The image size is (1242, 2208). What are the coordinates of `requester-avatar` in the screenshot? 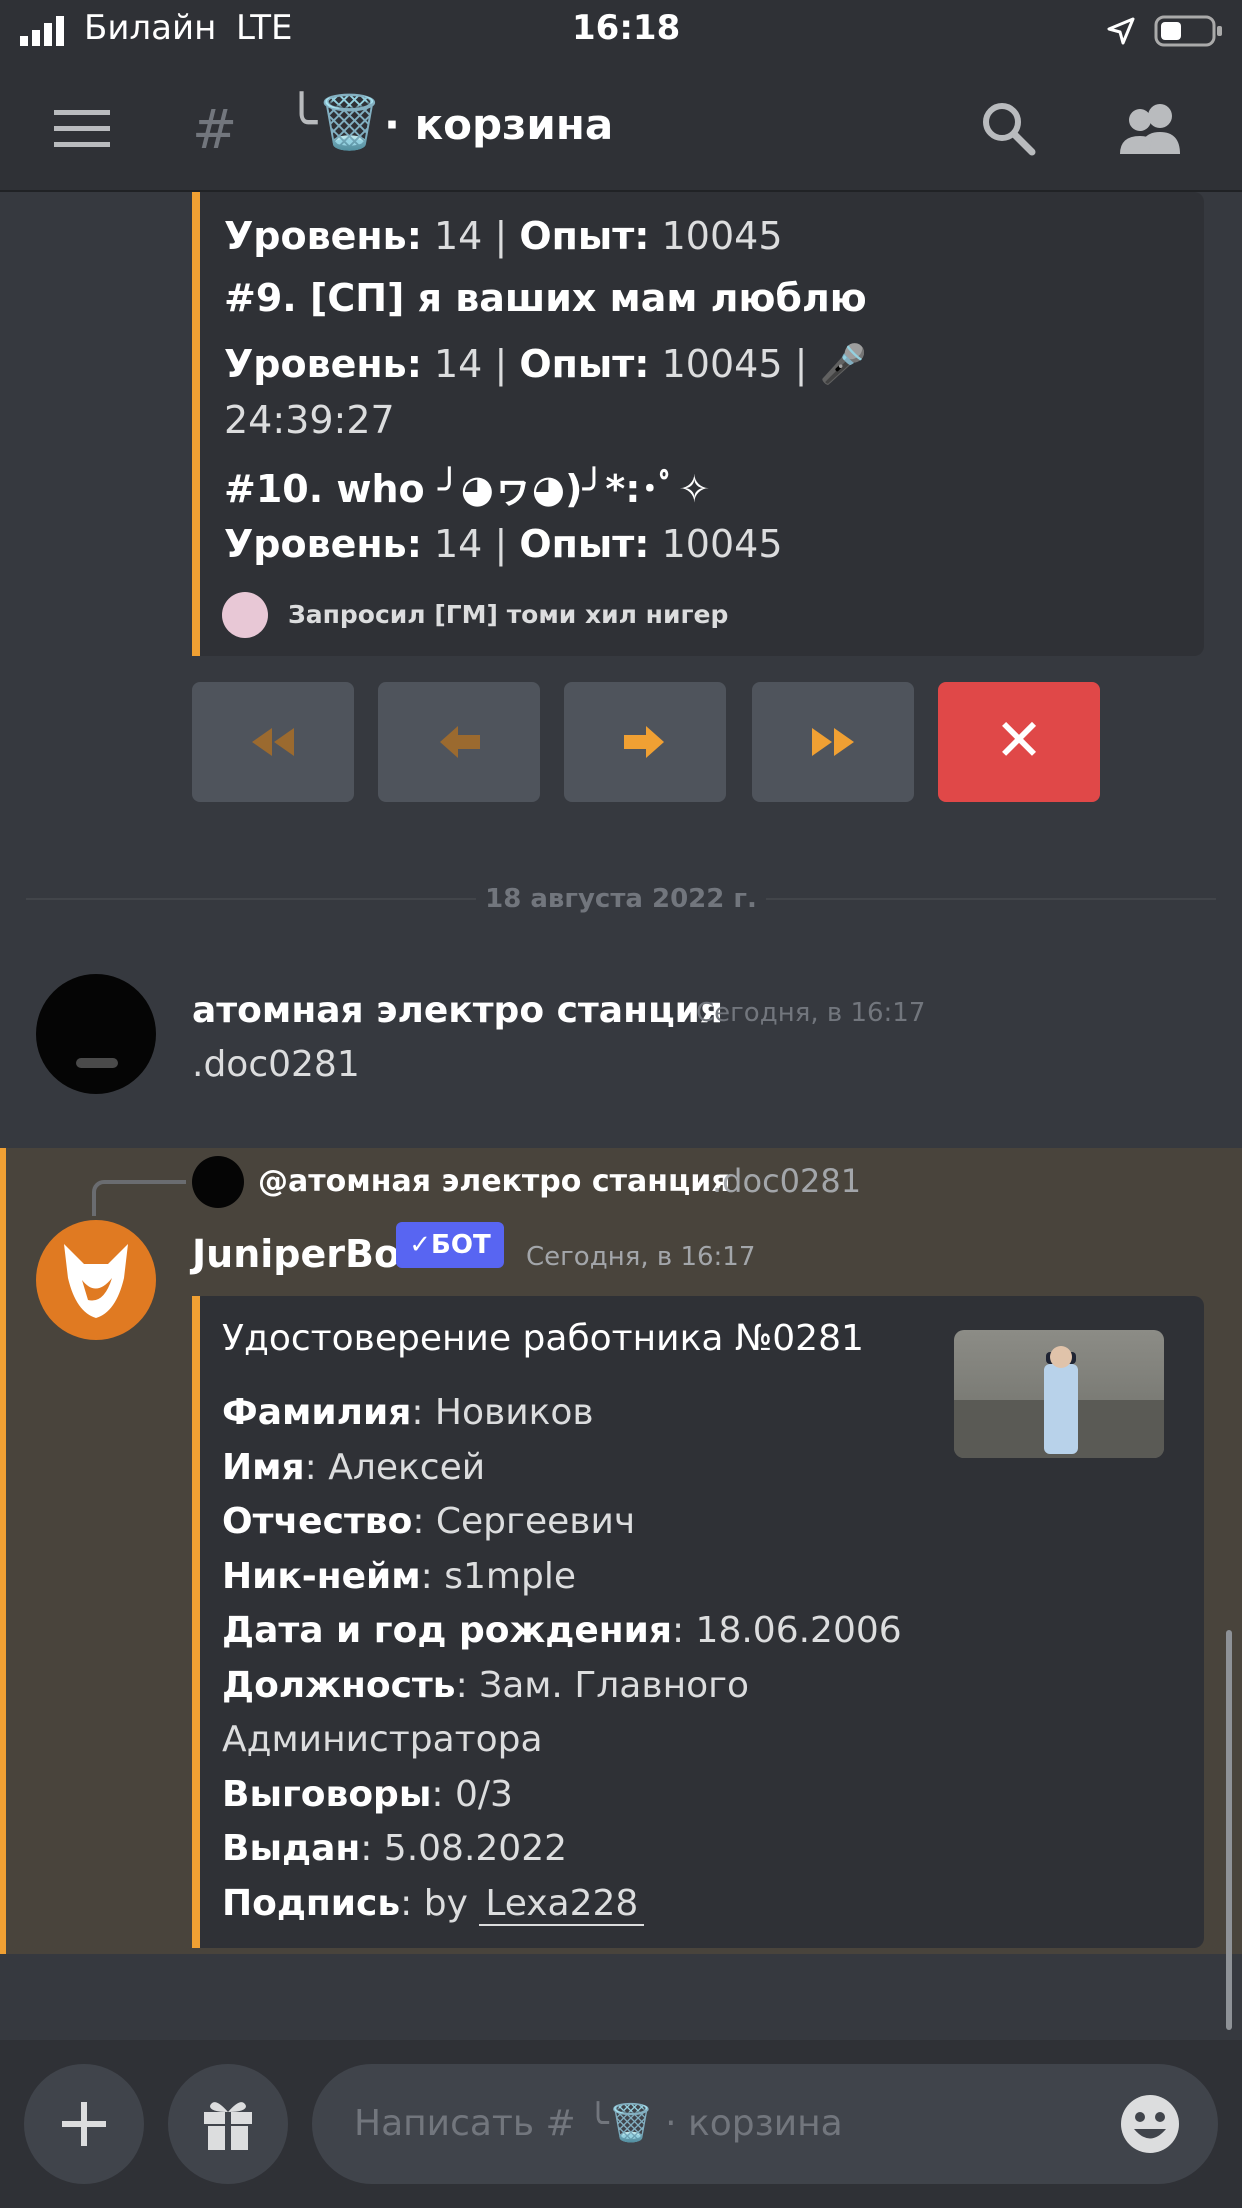 It's located at (245, 615).